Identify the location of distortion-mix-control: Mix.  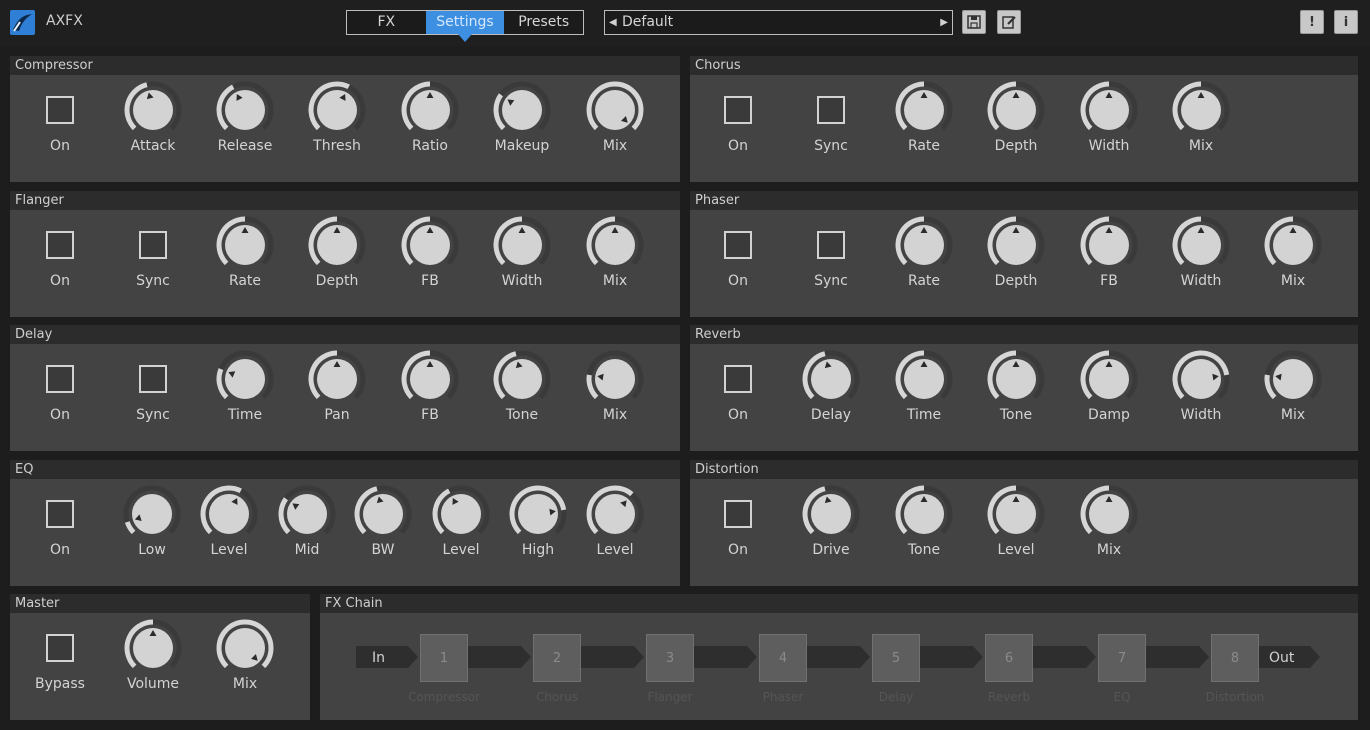
(1109, 523).